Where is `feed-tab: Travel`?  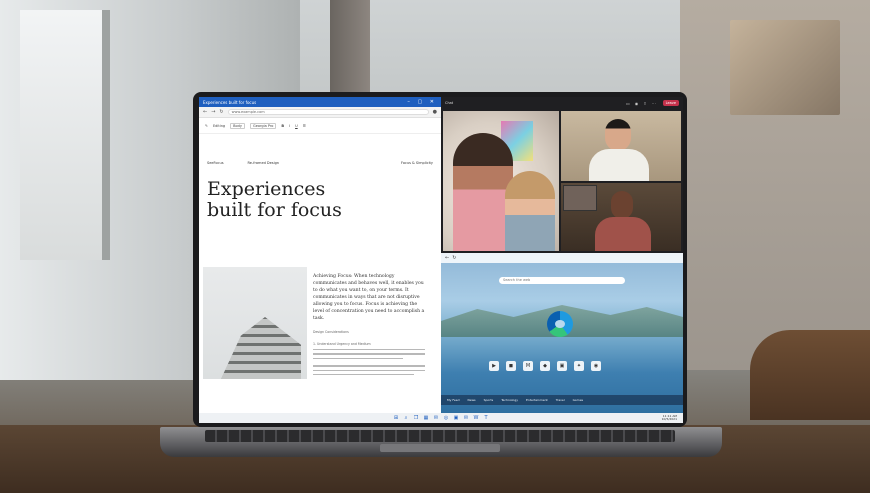
feed-tab: Travel is located at coordinates (560, 400).